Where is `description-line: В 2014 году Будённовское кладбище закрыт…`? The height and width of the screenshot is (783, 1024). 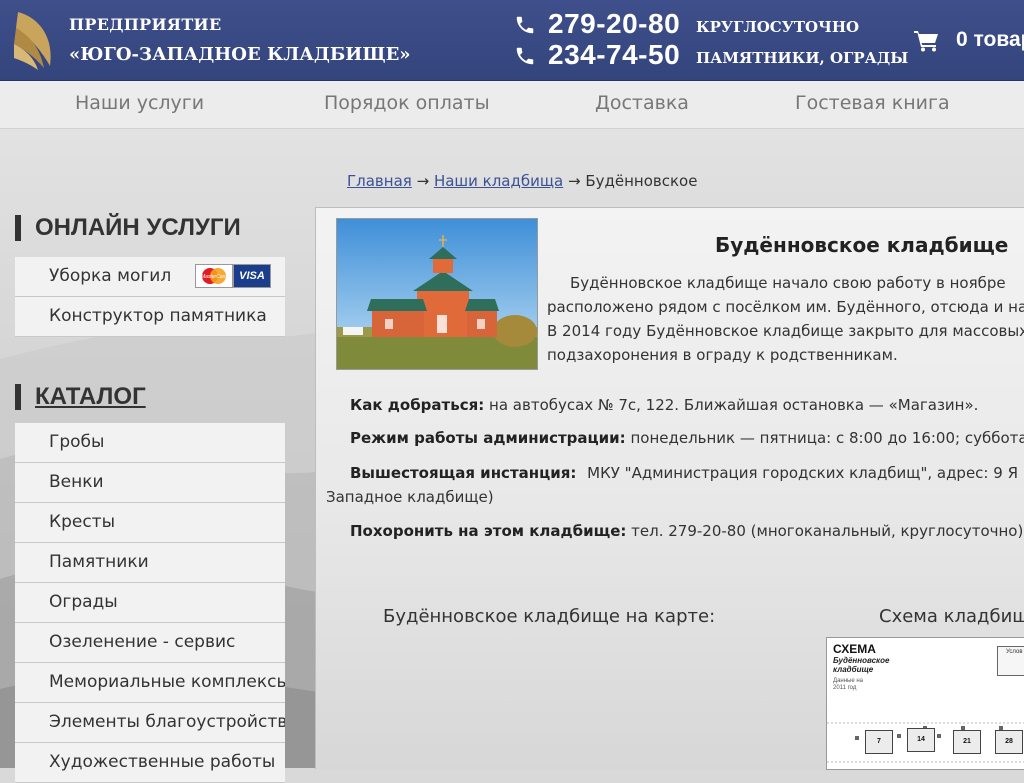
description-line: В 2014 году Будённовское кладбище закрыт… is located at coordinates (785, 331).